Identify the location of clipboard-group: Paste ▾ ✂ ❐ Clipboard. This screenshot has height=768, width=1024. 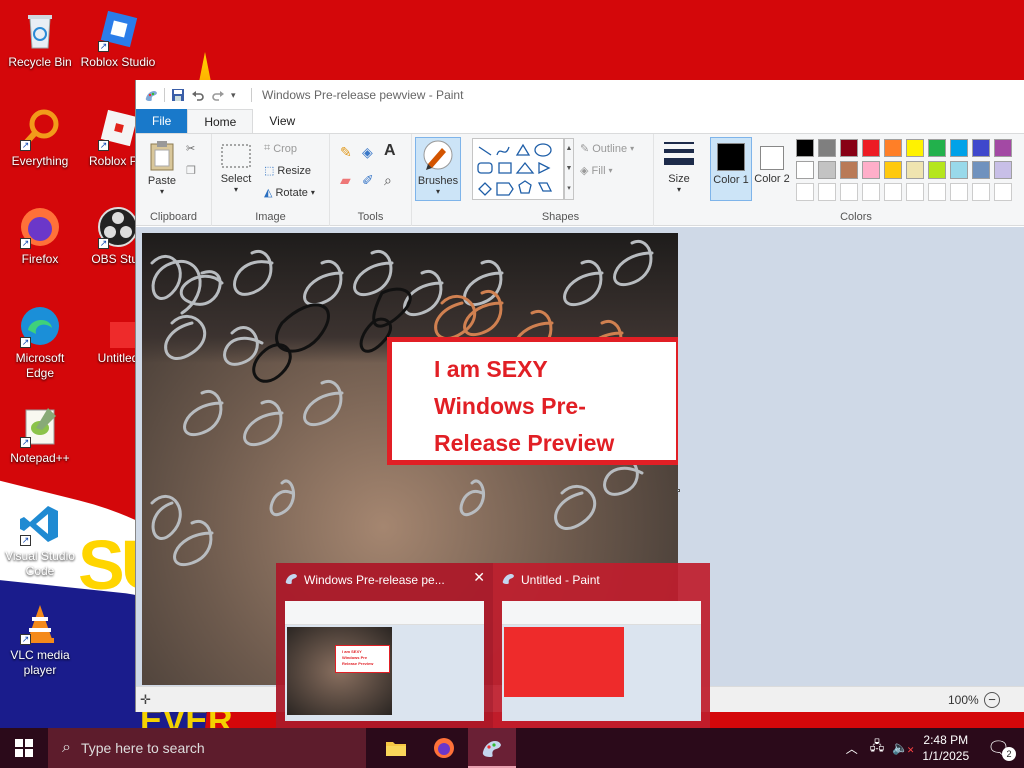
(174, 180).